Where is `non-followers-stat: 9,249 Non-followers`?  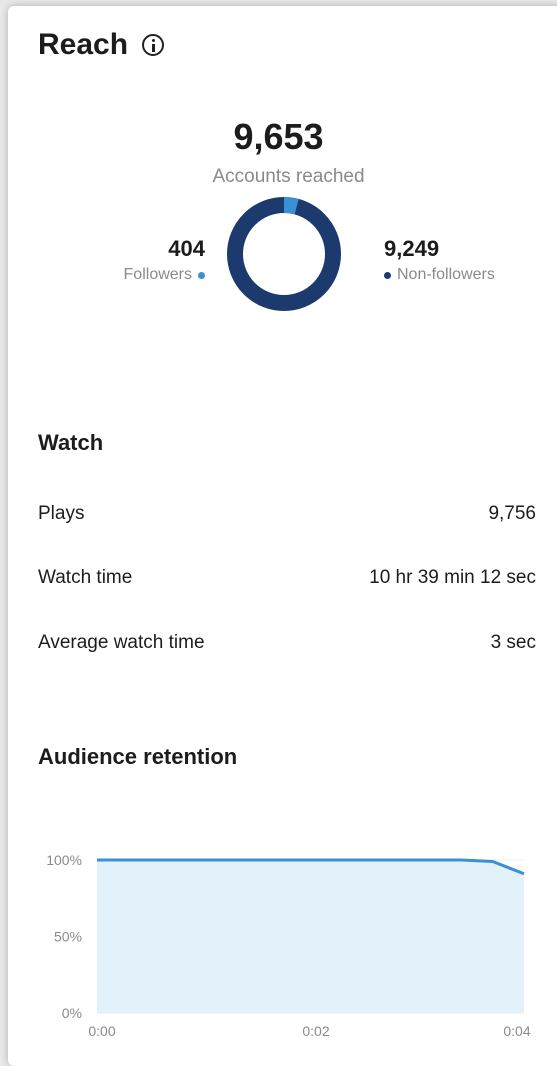 non-followers-stat: 9,249 Non-followers is located at coordinates (439, 260).